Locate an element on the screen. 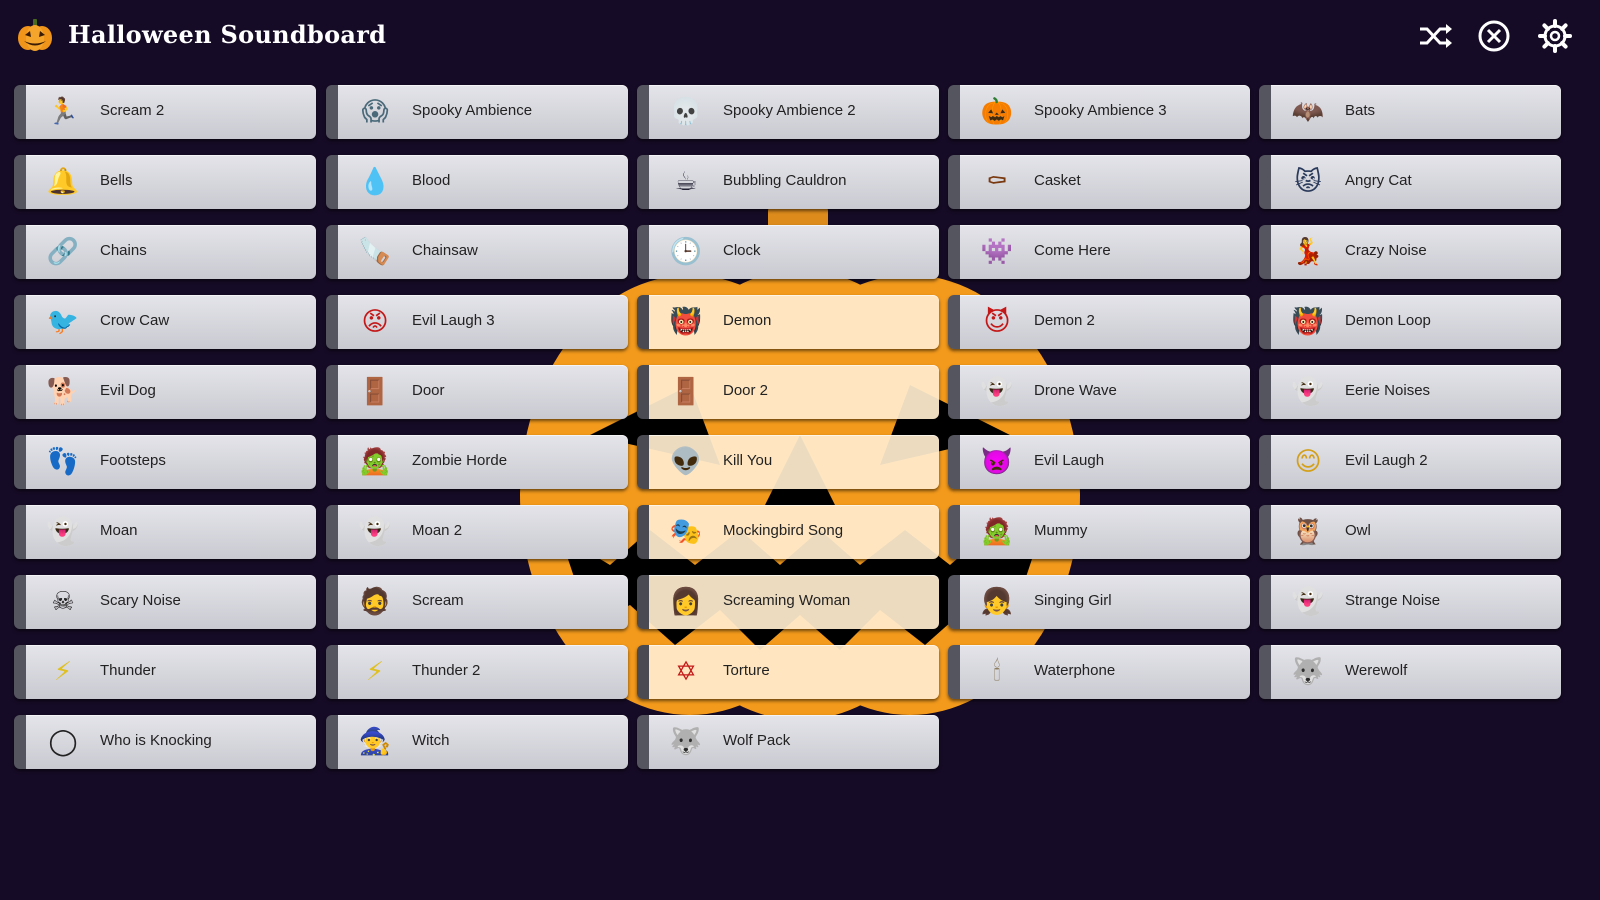 This screenshot has height=900, width=1600. sound-button-owl: 🦉 Owl is located at coordinates (1410, 532).